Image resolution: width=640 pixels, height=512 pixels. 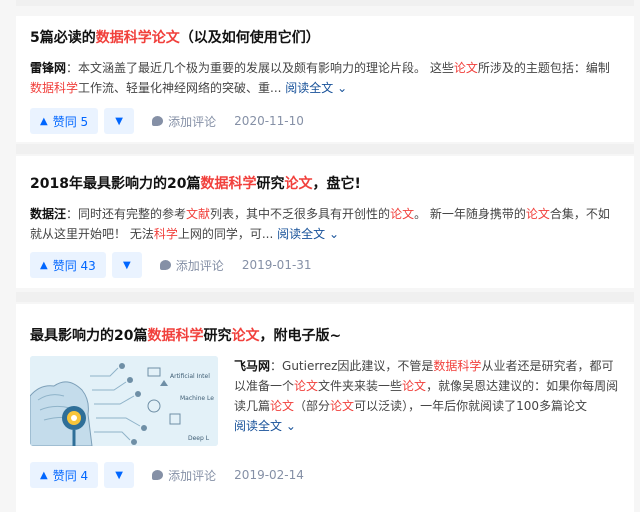 What do you see at coordinates (269, 475) in the screenshot?
I see `post-date: 2019-02-14` at bounding box center [269, 475].